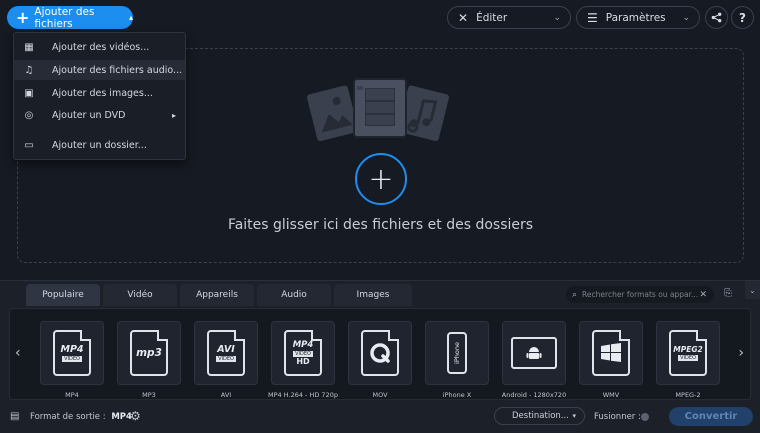 This screenshot has width=760, height=433. I want to click on mp4-icon: MP4 VIDEO, so click(72, 353).